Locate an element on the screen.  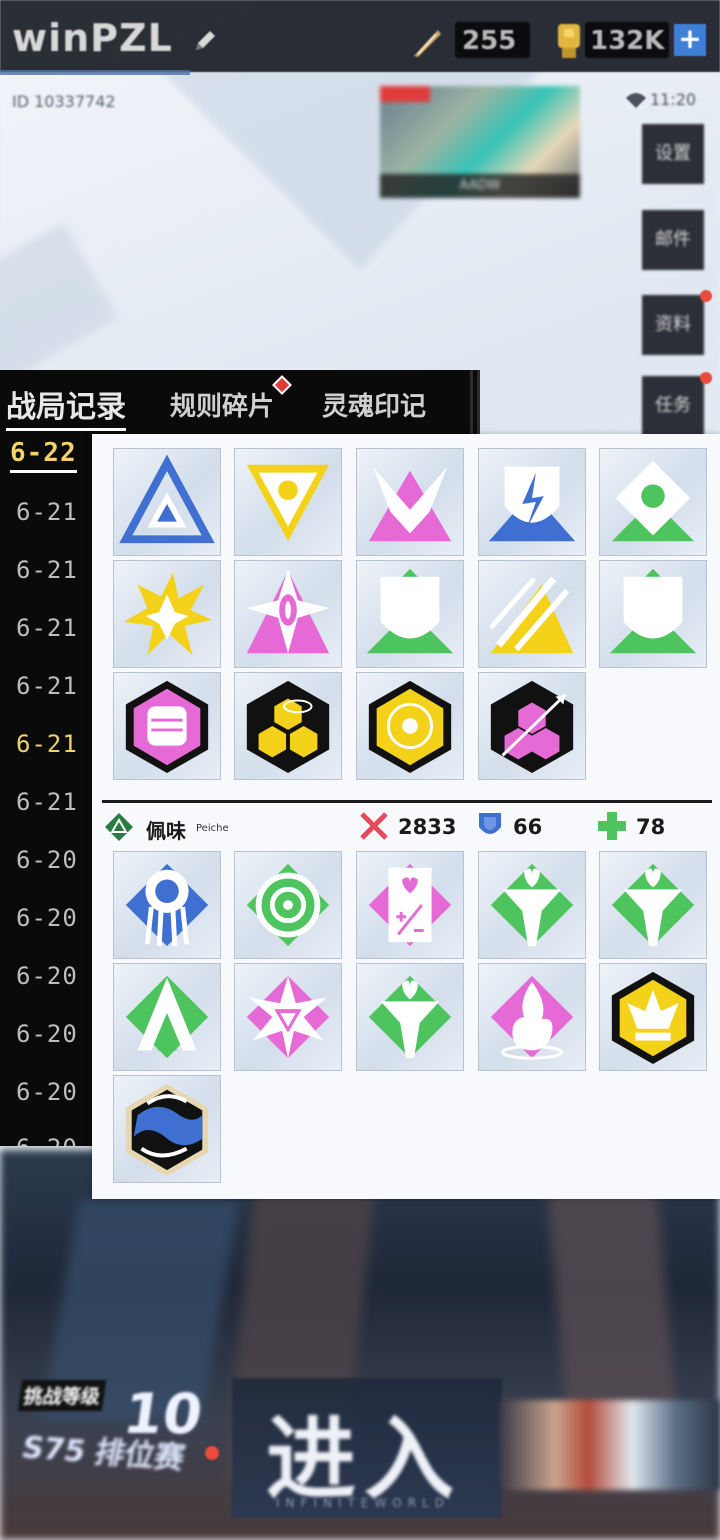
tab-soul-marks: 灵魂印记 is located at coordinates (374, 404).